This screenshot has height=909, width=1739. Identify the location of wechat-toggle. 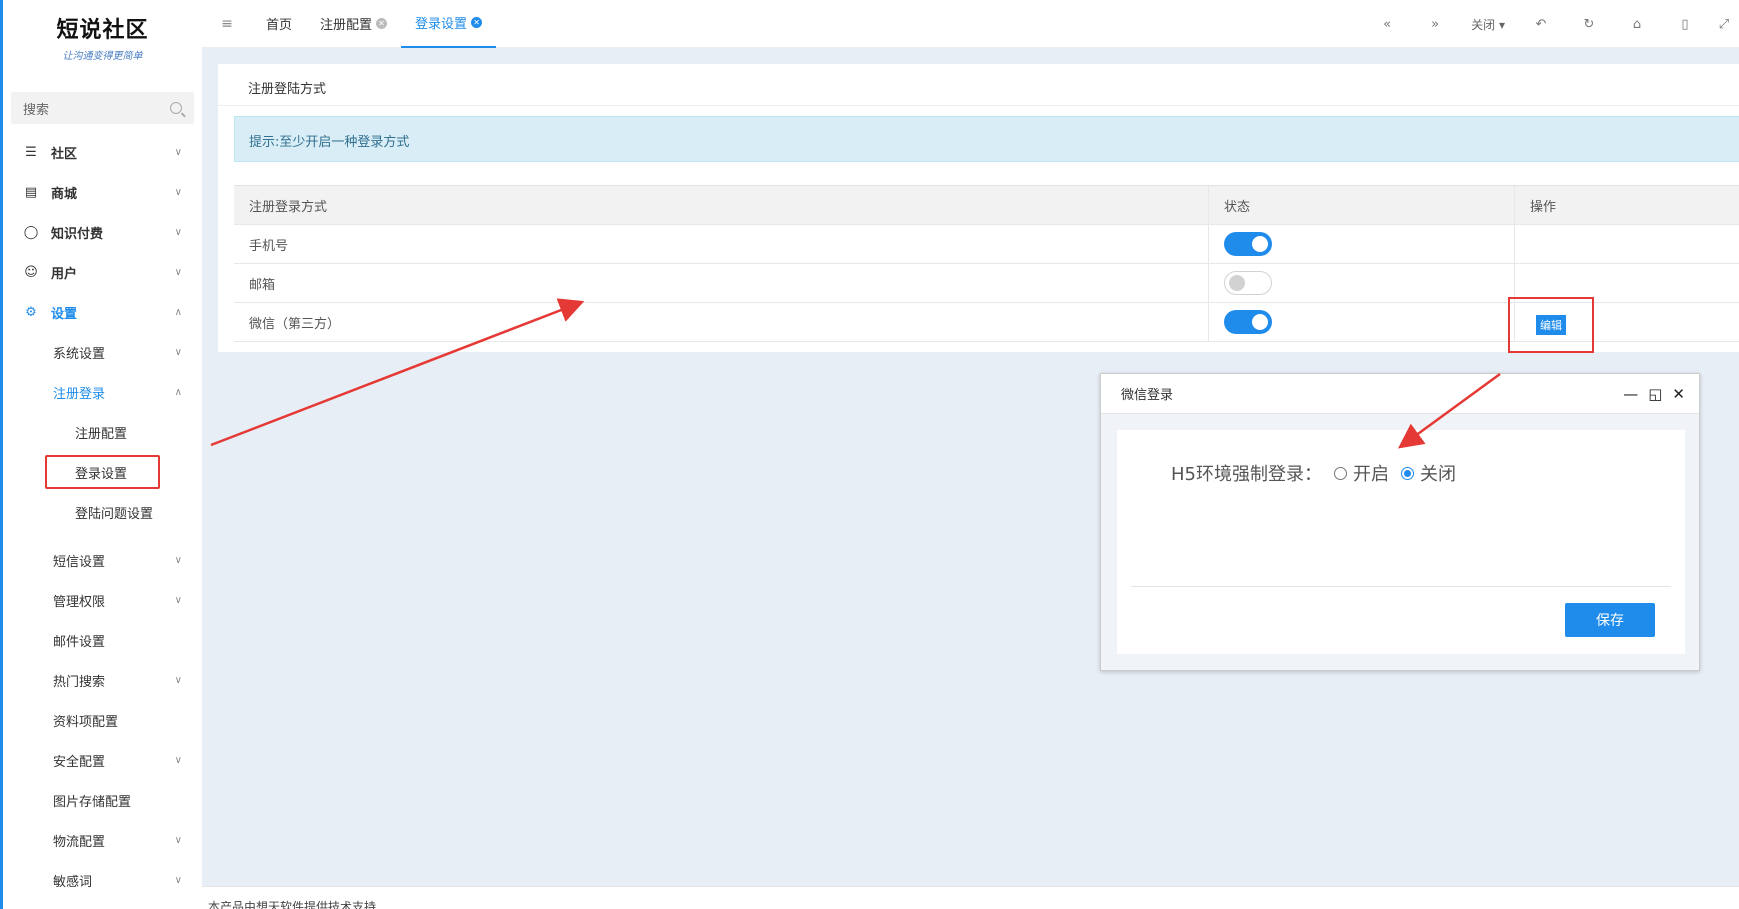
(1248, 322).